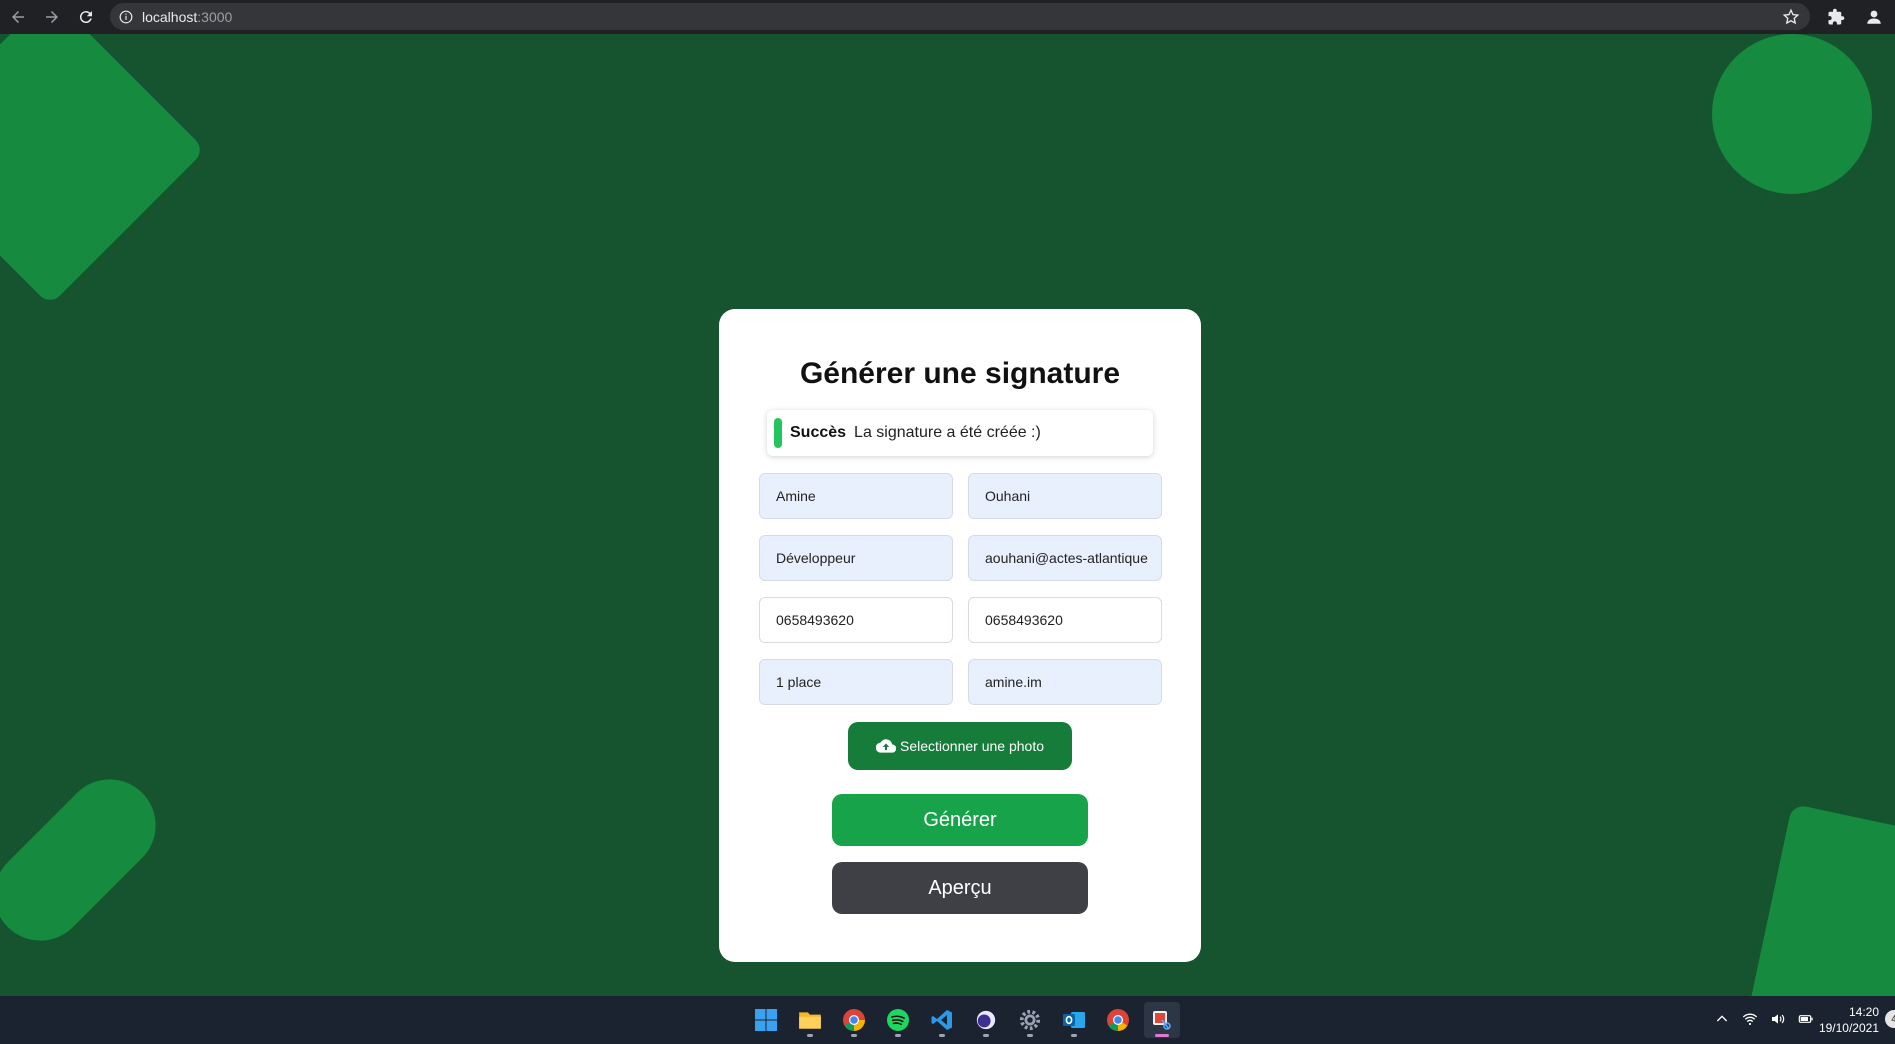 The width and height of the screenshot is (1895, 1044). Describe the element at coordinates (856, 496) in the screenshot. I see `first-name-field: Amine` at that location.